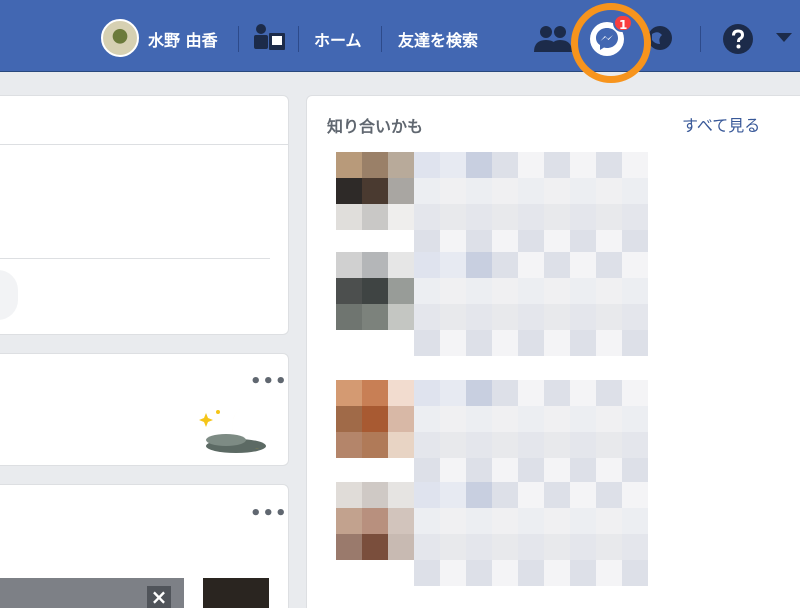  I want to click on find-friends-link: 友達を検索, so click(438, 39).